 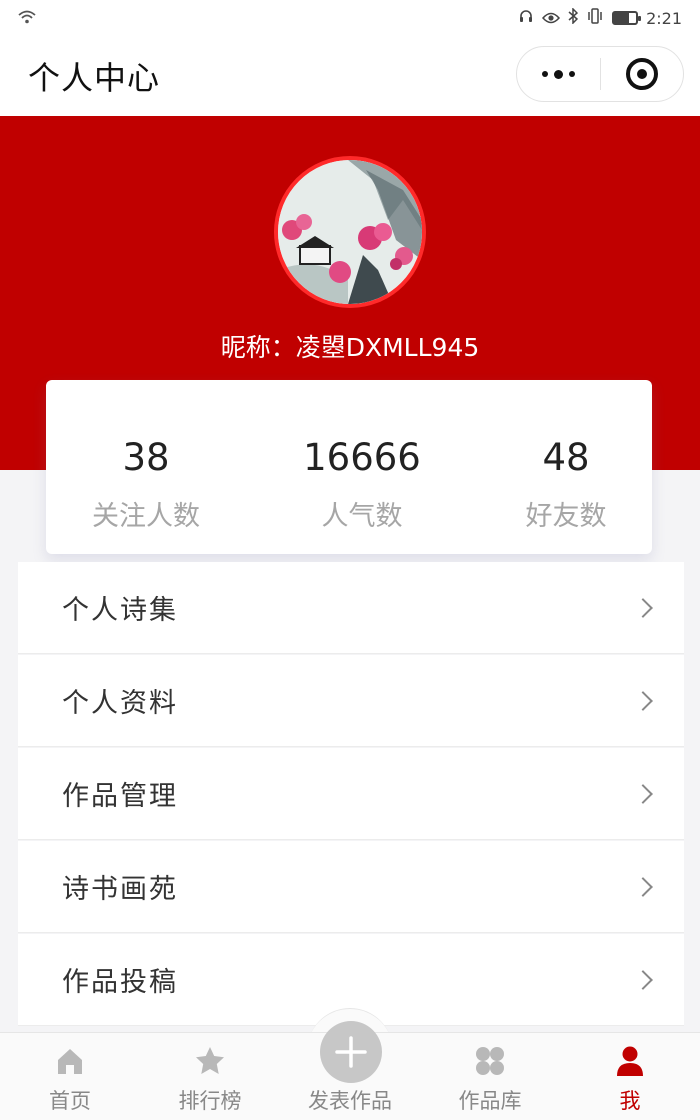 I want to click on more-dots-icon, so click(x=558, y=74).